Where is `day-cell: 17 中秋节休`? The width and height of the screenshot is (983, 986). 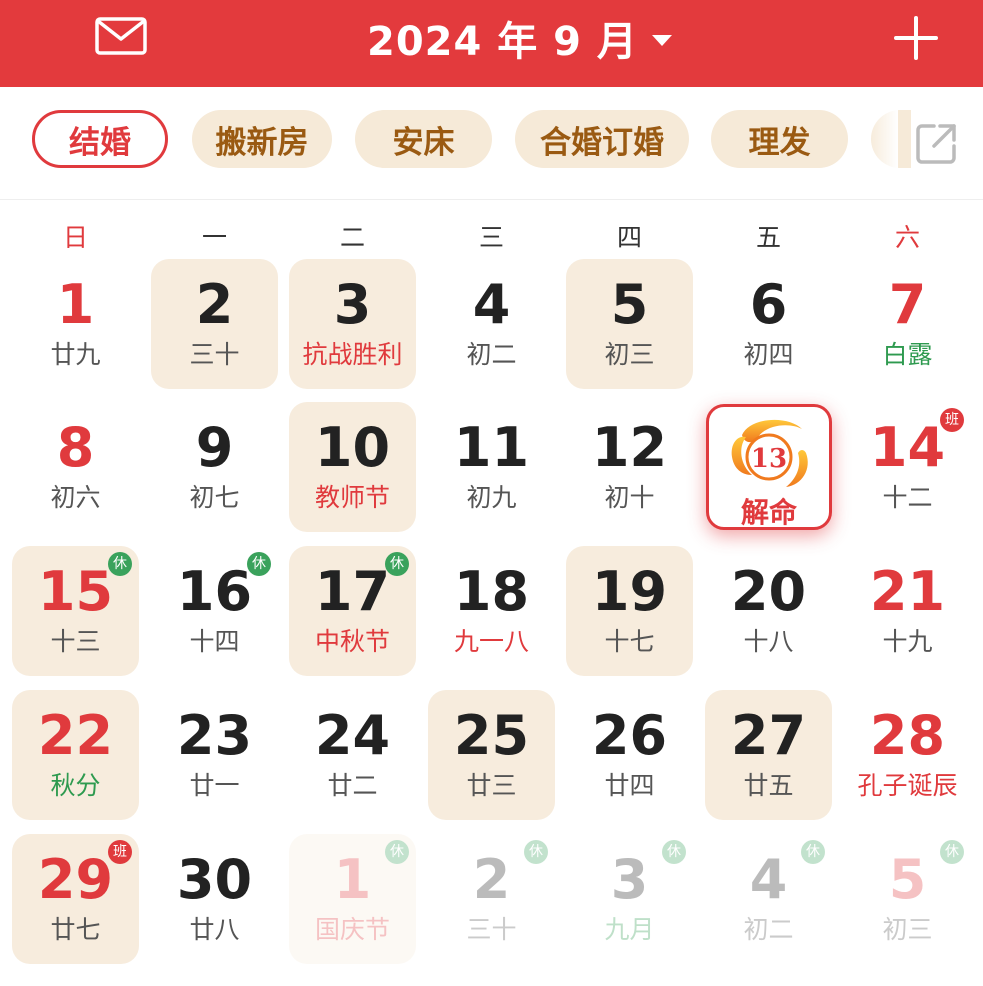
day-cell: 17 中秋节休 is located at coordinates (352, 611).